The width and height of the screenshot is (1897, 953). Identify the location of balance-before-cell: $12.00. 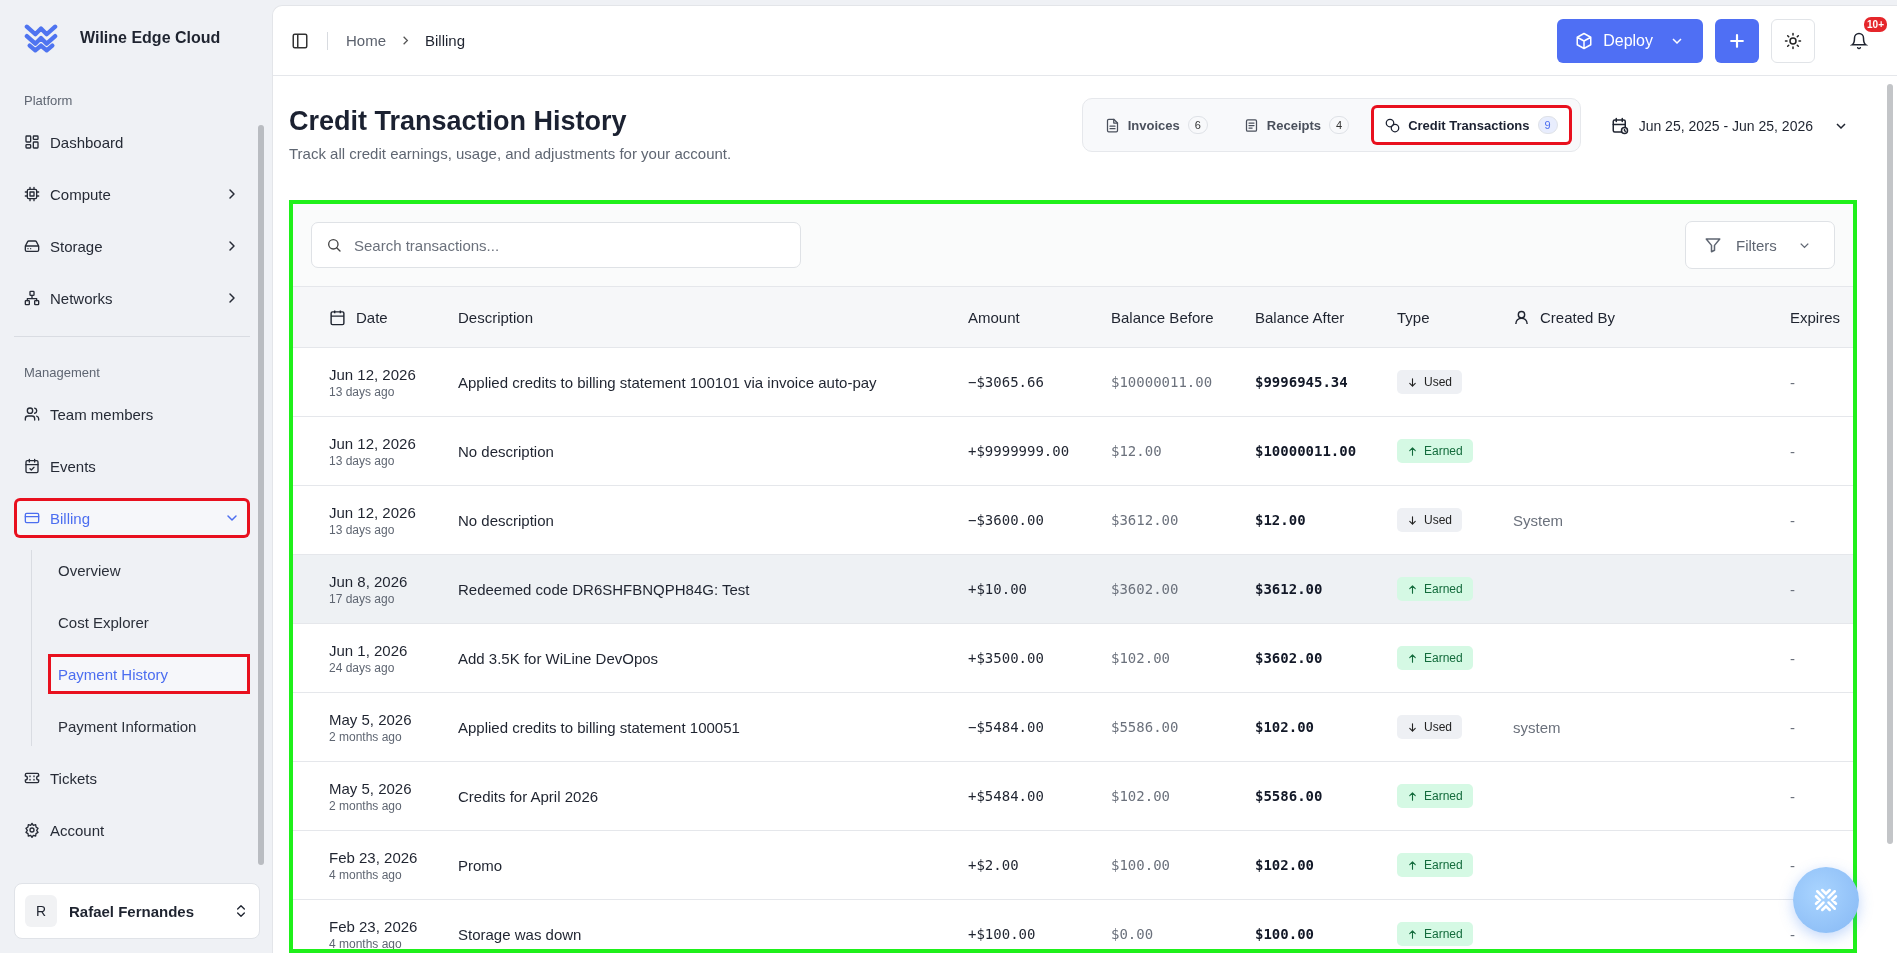
(1136, 451).